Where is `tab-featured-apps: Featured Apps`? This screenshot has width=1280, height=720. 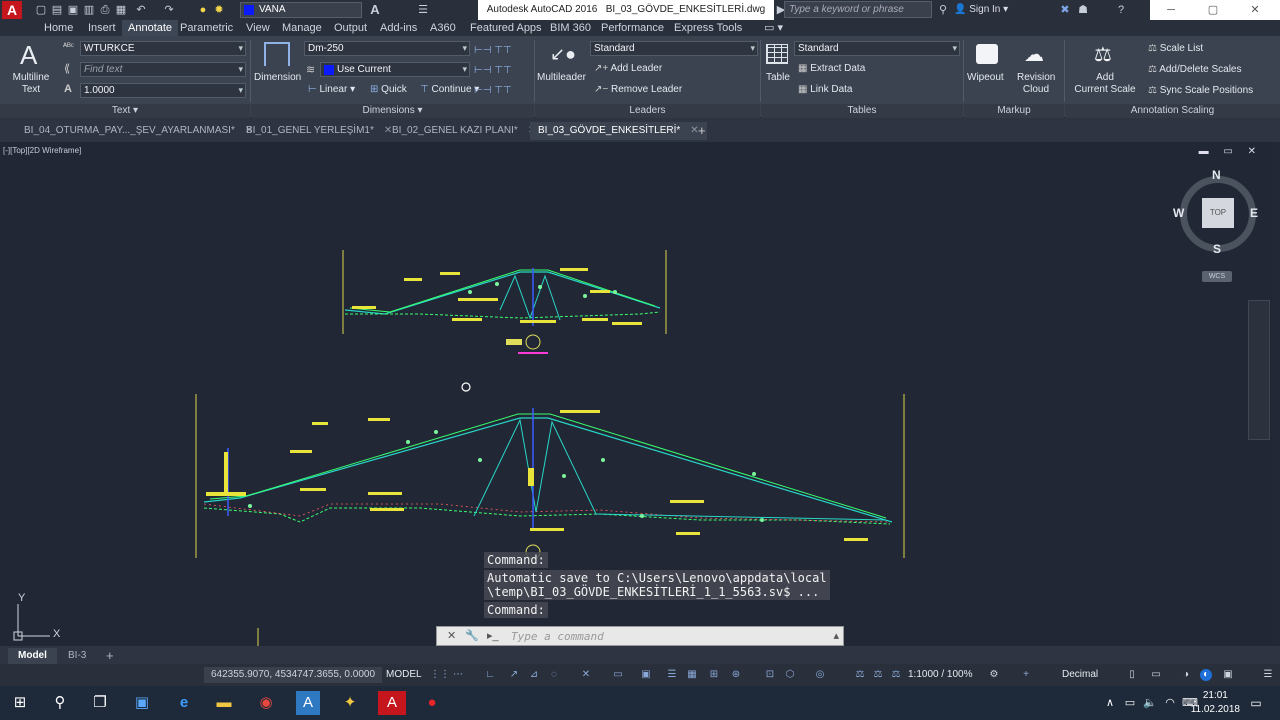
tab-featured-apps: Featured Apps is located at coordinates (506, 28).